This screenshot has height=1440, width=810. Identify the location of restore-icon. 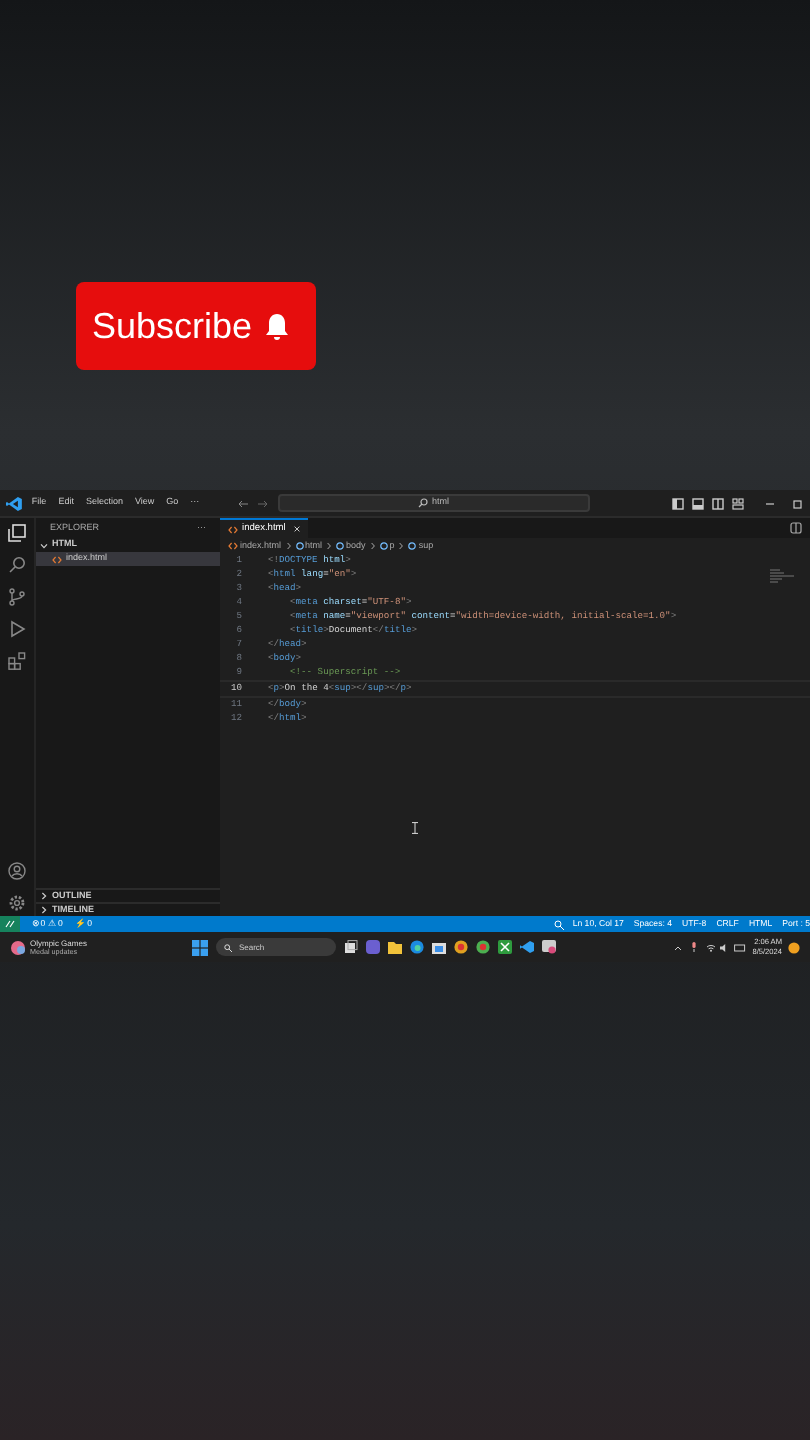
(798, 503).